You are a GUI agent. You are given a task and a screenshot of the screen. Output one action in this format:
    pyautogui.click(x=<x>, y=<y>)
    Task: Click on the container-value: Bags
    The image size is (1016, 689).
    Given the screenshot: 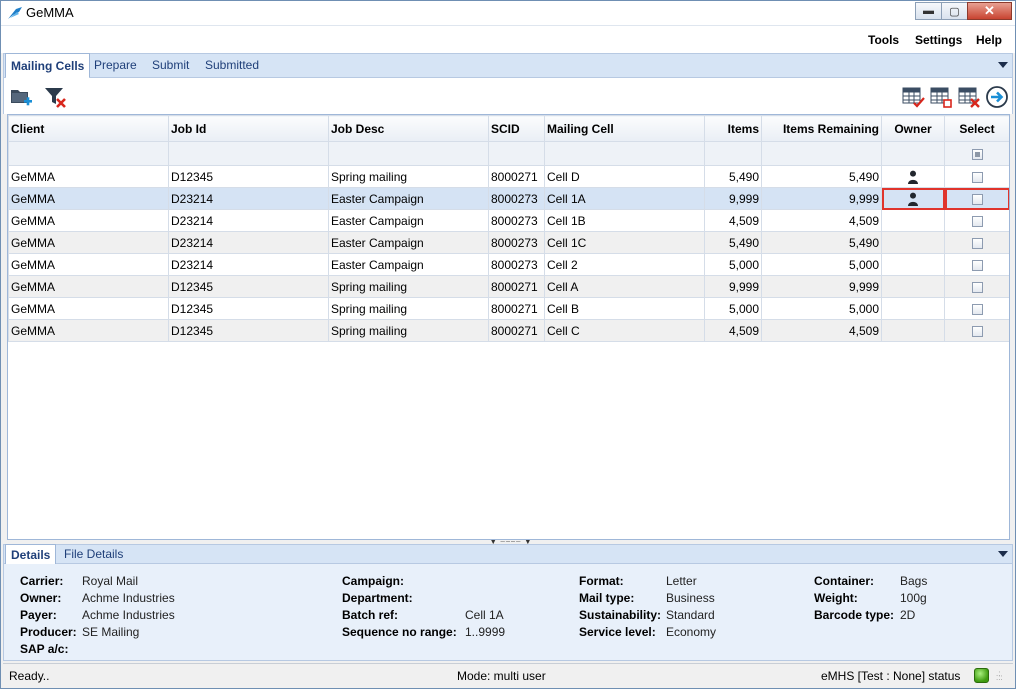 What is the action you would take?
    pyautogui.click(x=914, y=581)
    